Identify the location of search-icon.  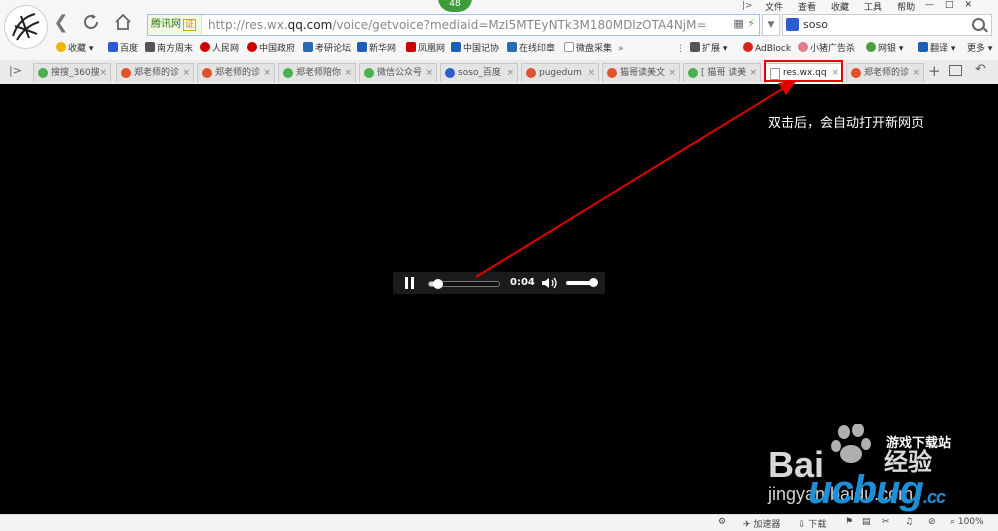
(978, 24).